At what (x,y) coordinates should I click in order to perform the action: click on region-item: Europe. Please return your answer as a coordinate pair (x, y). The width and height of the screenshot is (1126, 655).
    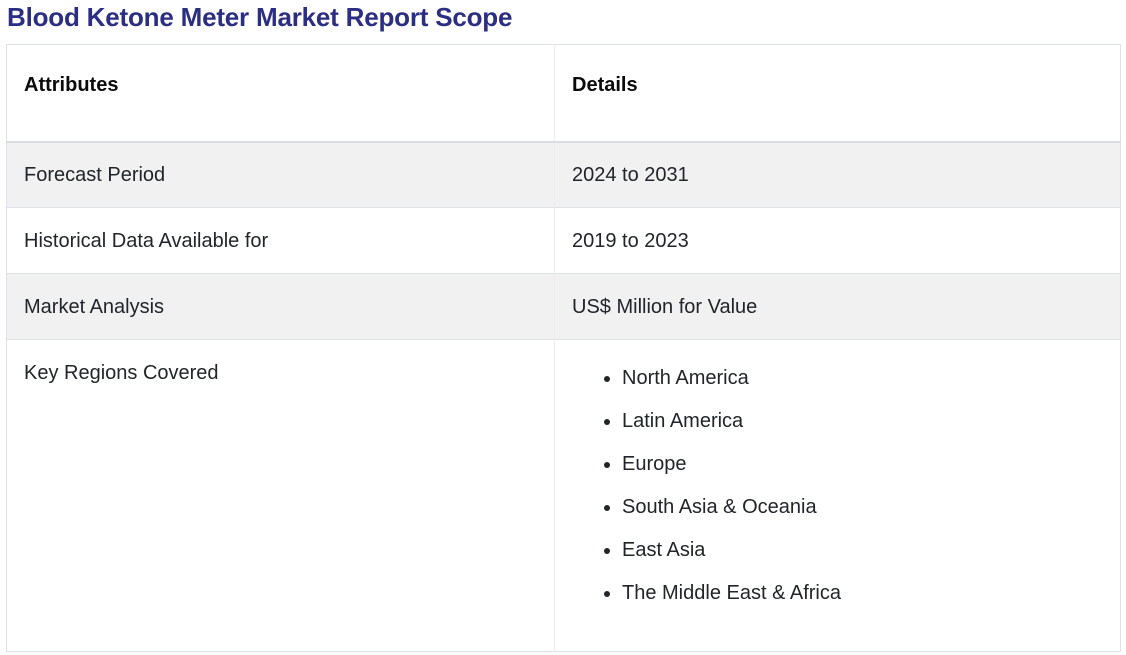
    Looking at the image, I should click on (862, 464).